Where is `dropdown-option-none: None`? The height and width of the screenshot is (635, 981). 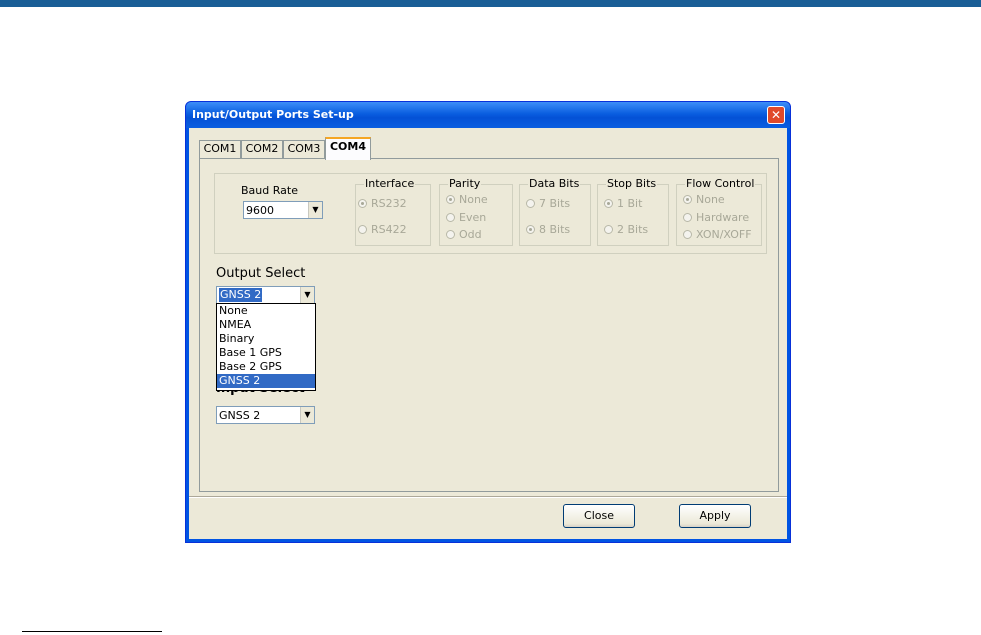 dropdown-option-none: None is located at coordinates (266, 311).